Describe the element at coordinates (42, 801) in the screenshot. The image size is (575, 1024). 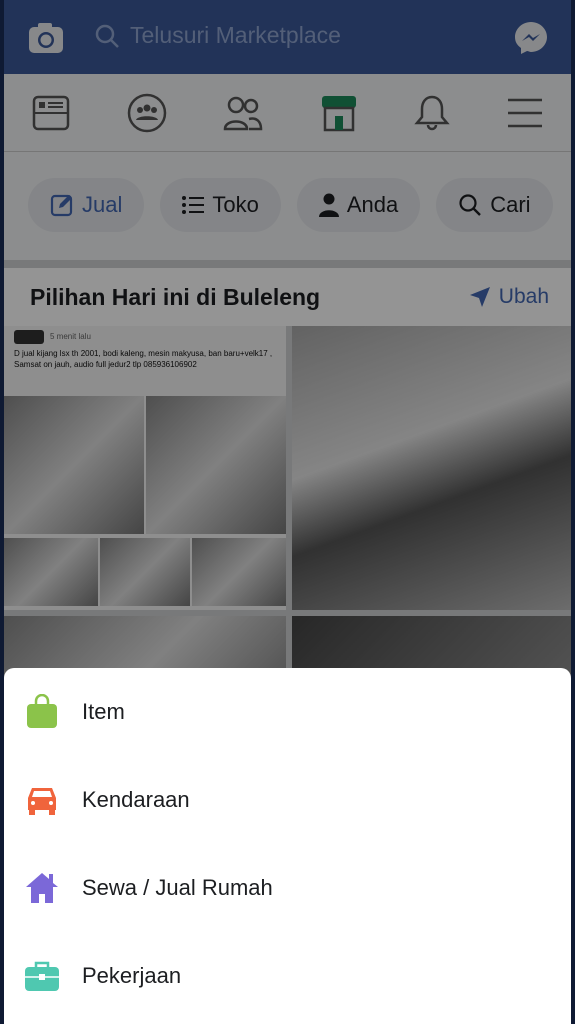
I see `car-icon` at that location.